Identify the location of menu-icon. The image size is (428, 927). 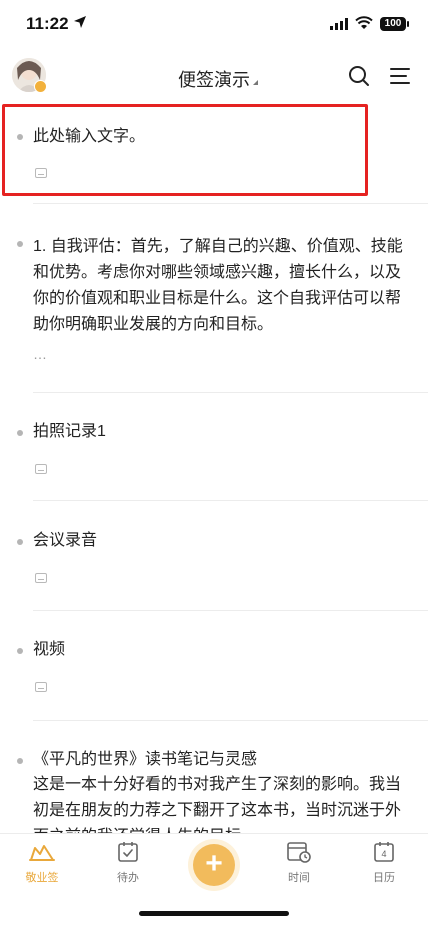
(400, 76).